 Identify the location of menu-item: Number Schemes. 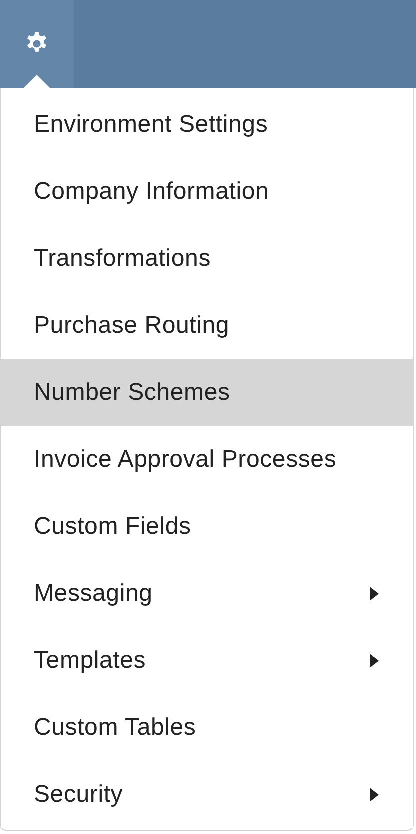
(207, 392).